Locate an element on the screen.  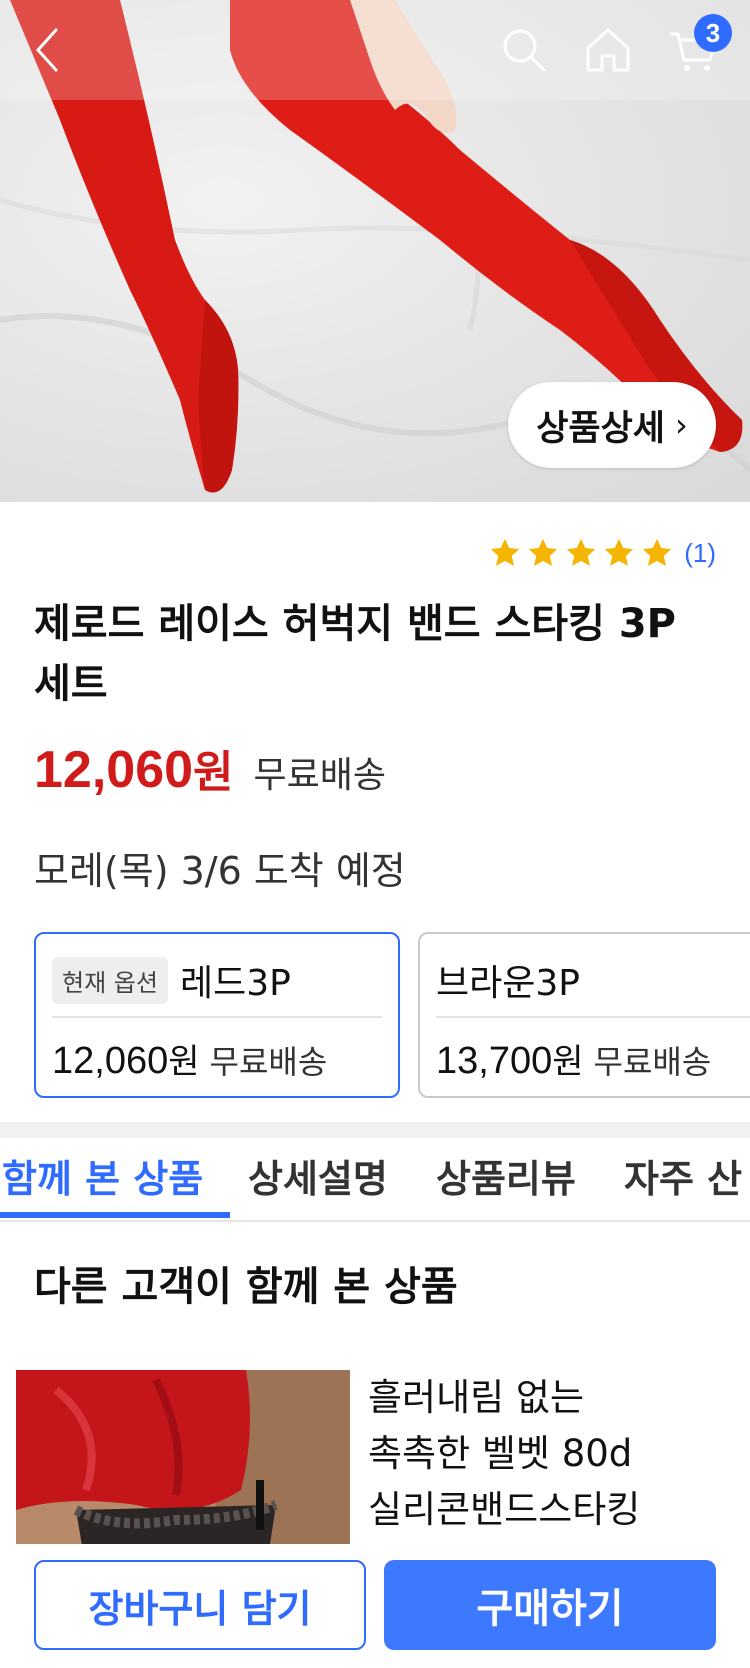
chevron-right-icon: › is located at coordinates (681, 425).